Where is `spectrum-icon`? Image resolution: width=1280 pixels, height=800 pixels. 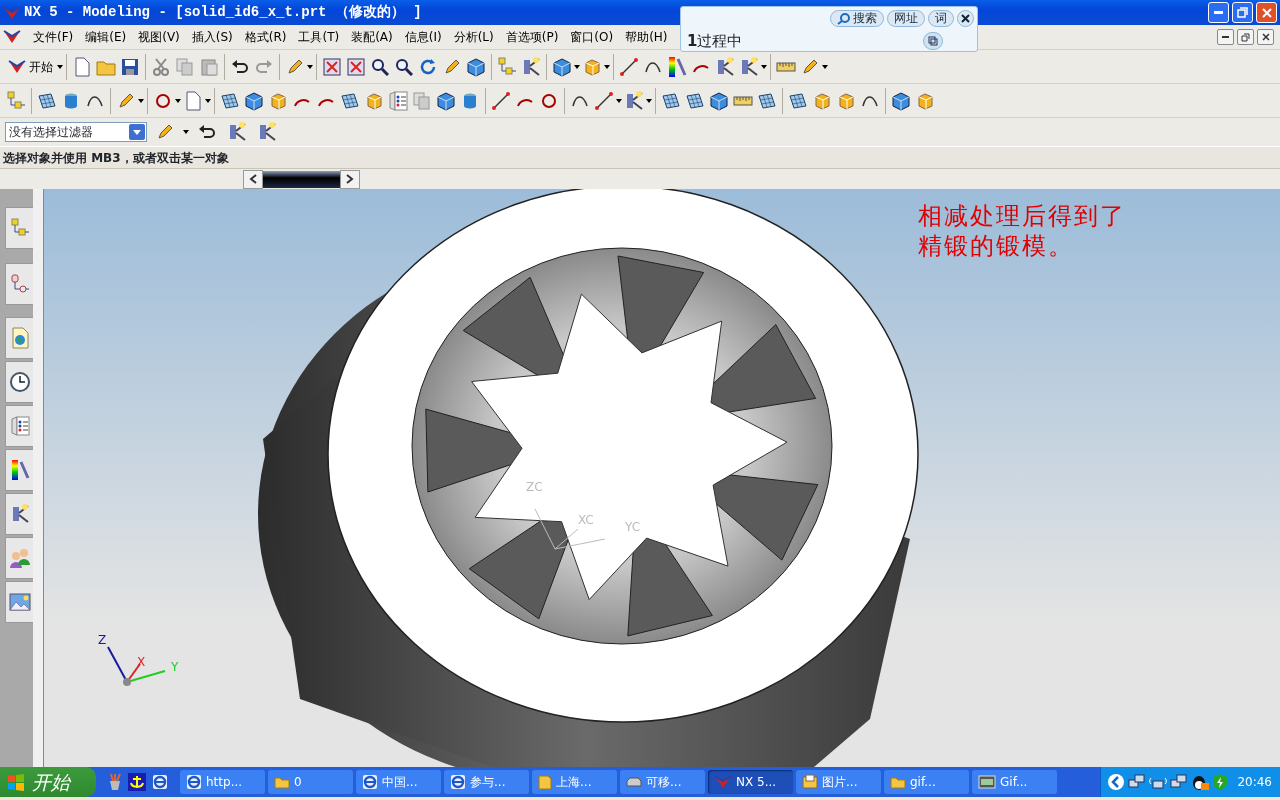
spectrum-icon is located at coordinates (19, 470).